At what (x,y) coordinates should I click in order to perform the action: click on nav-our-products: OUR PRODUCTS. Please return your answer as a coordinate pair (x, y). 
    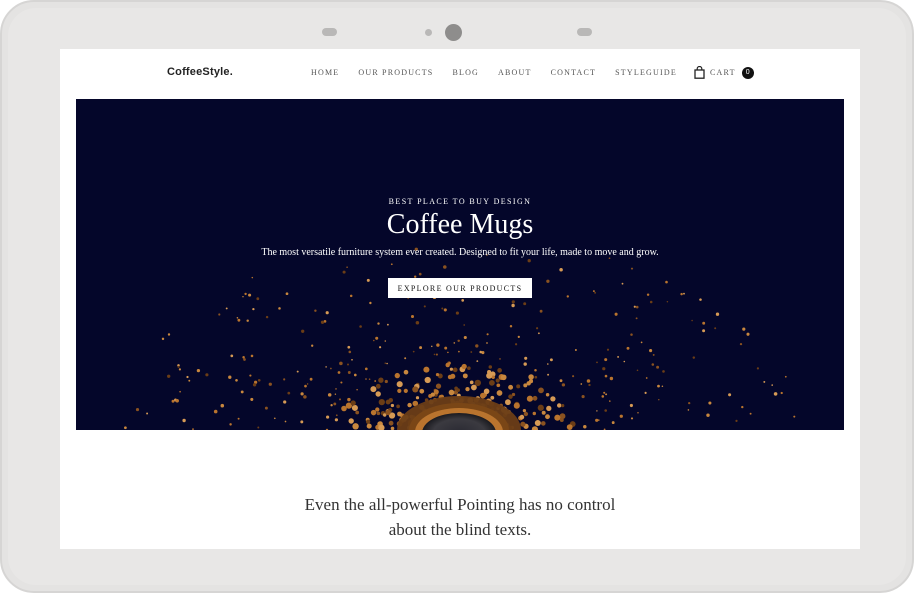
    Looking at the image, I should click on (395, 72).